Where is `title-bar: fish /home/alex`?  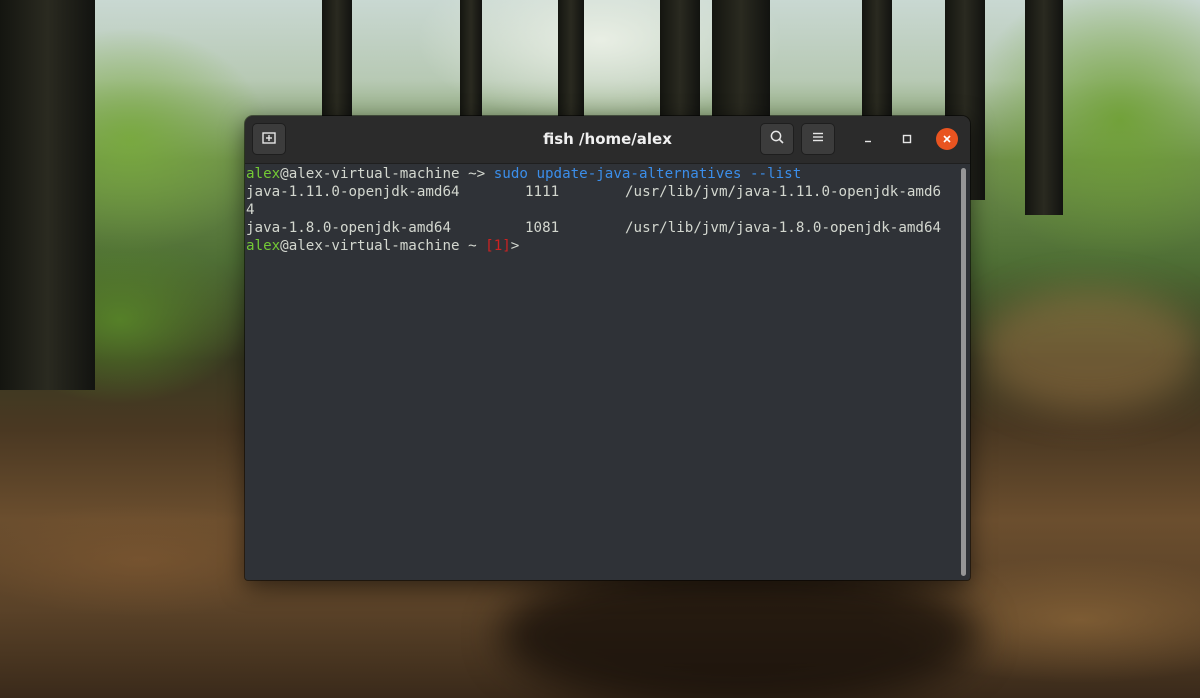
title-bar: fish /home/alex is located at coordinates (607, 140).